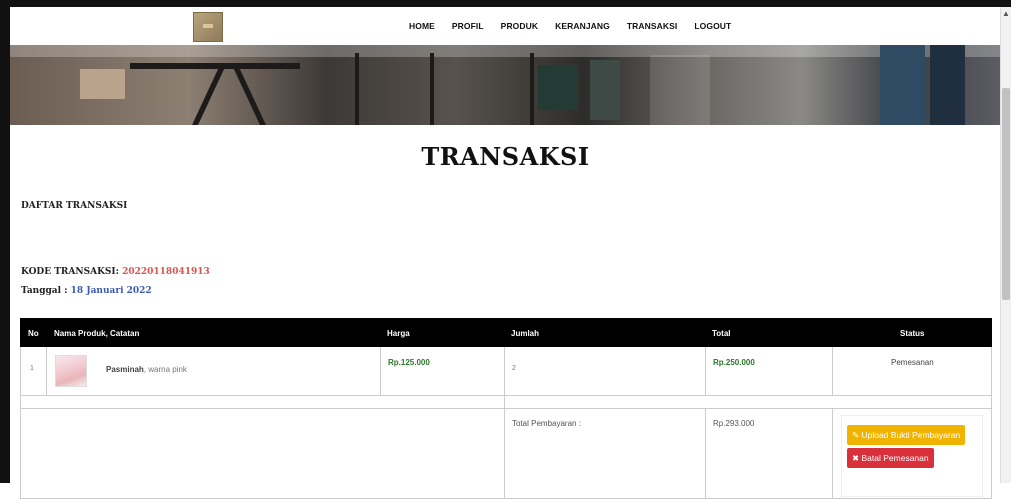 The image size is (1011, 499). I want to click on transaction-date-label: Tanggal :, so click(44, 291).